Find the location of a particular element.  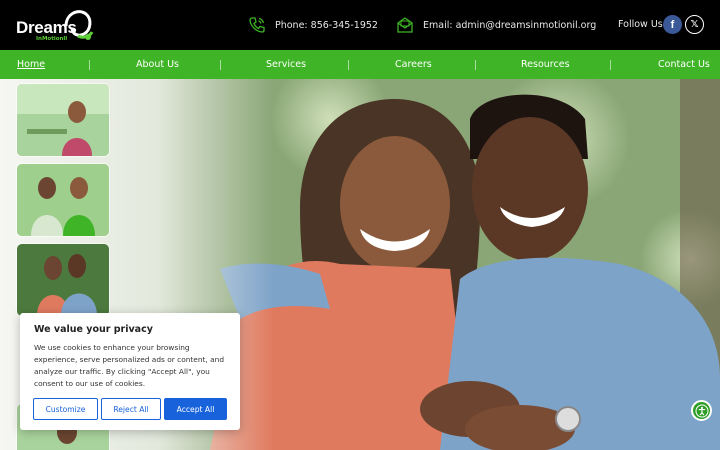

accessibility-button is located at coordinates (701, 410).